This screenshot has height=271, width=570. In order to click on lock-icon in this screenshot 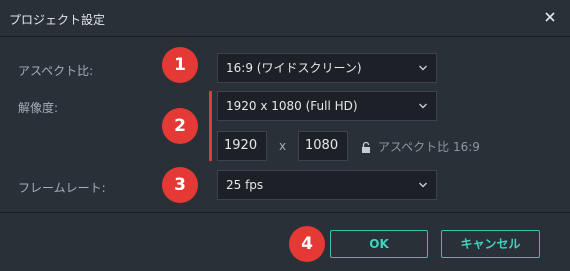, I will do `click(366, 146)`.